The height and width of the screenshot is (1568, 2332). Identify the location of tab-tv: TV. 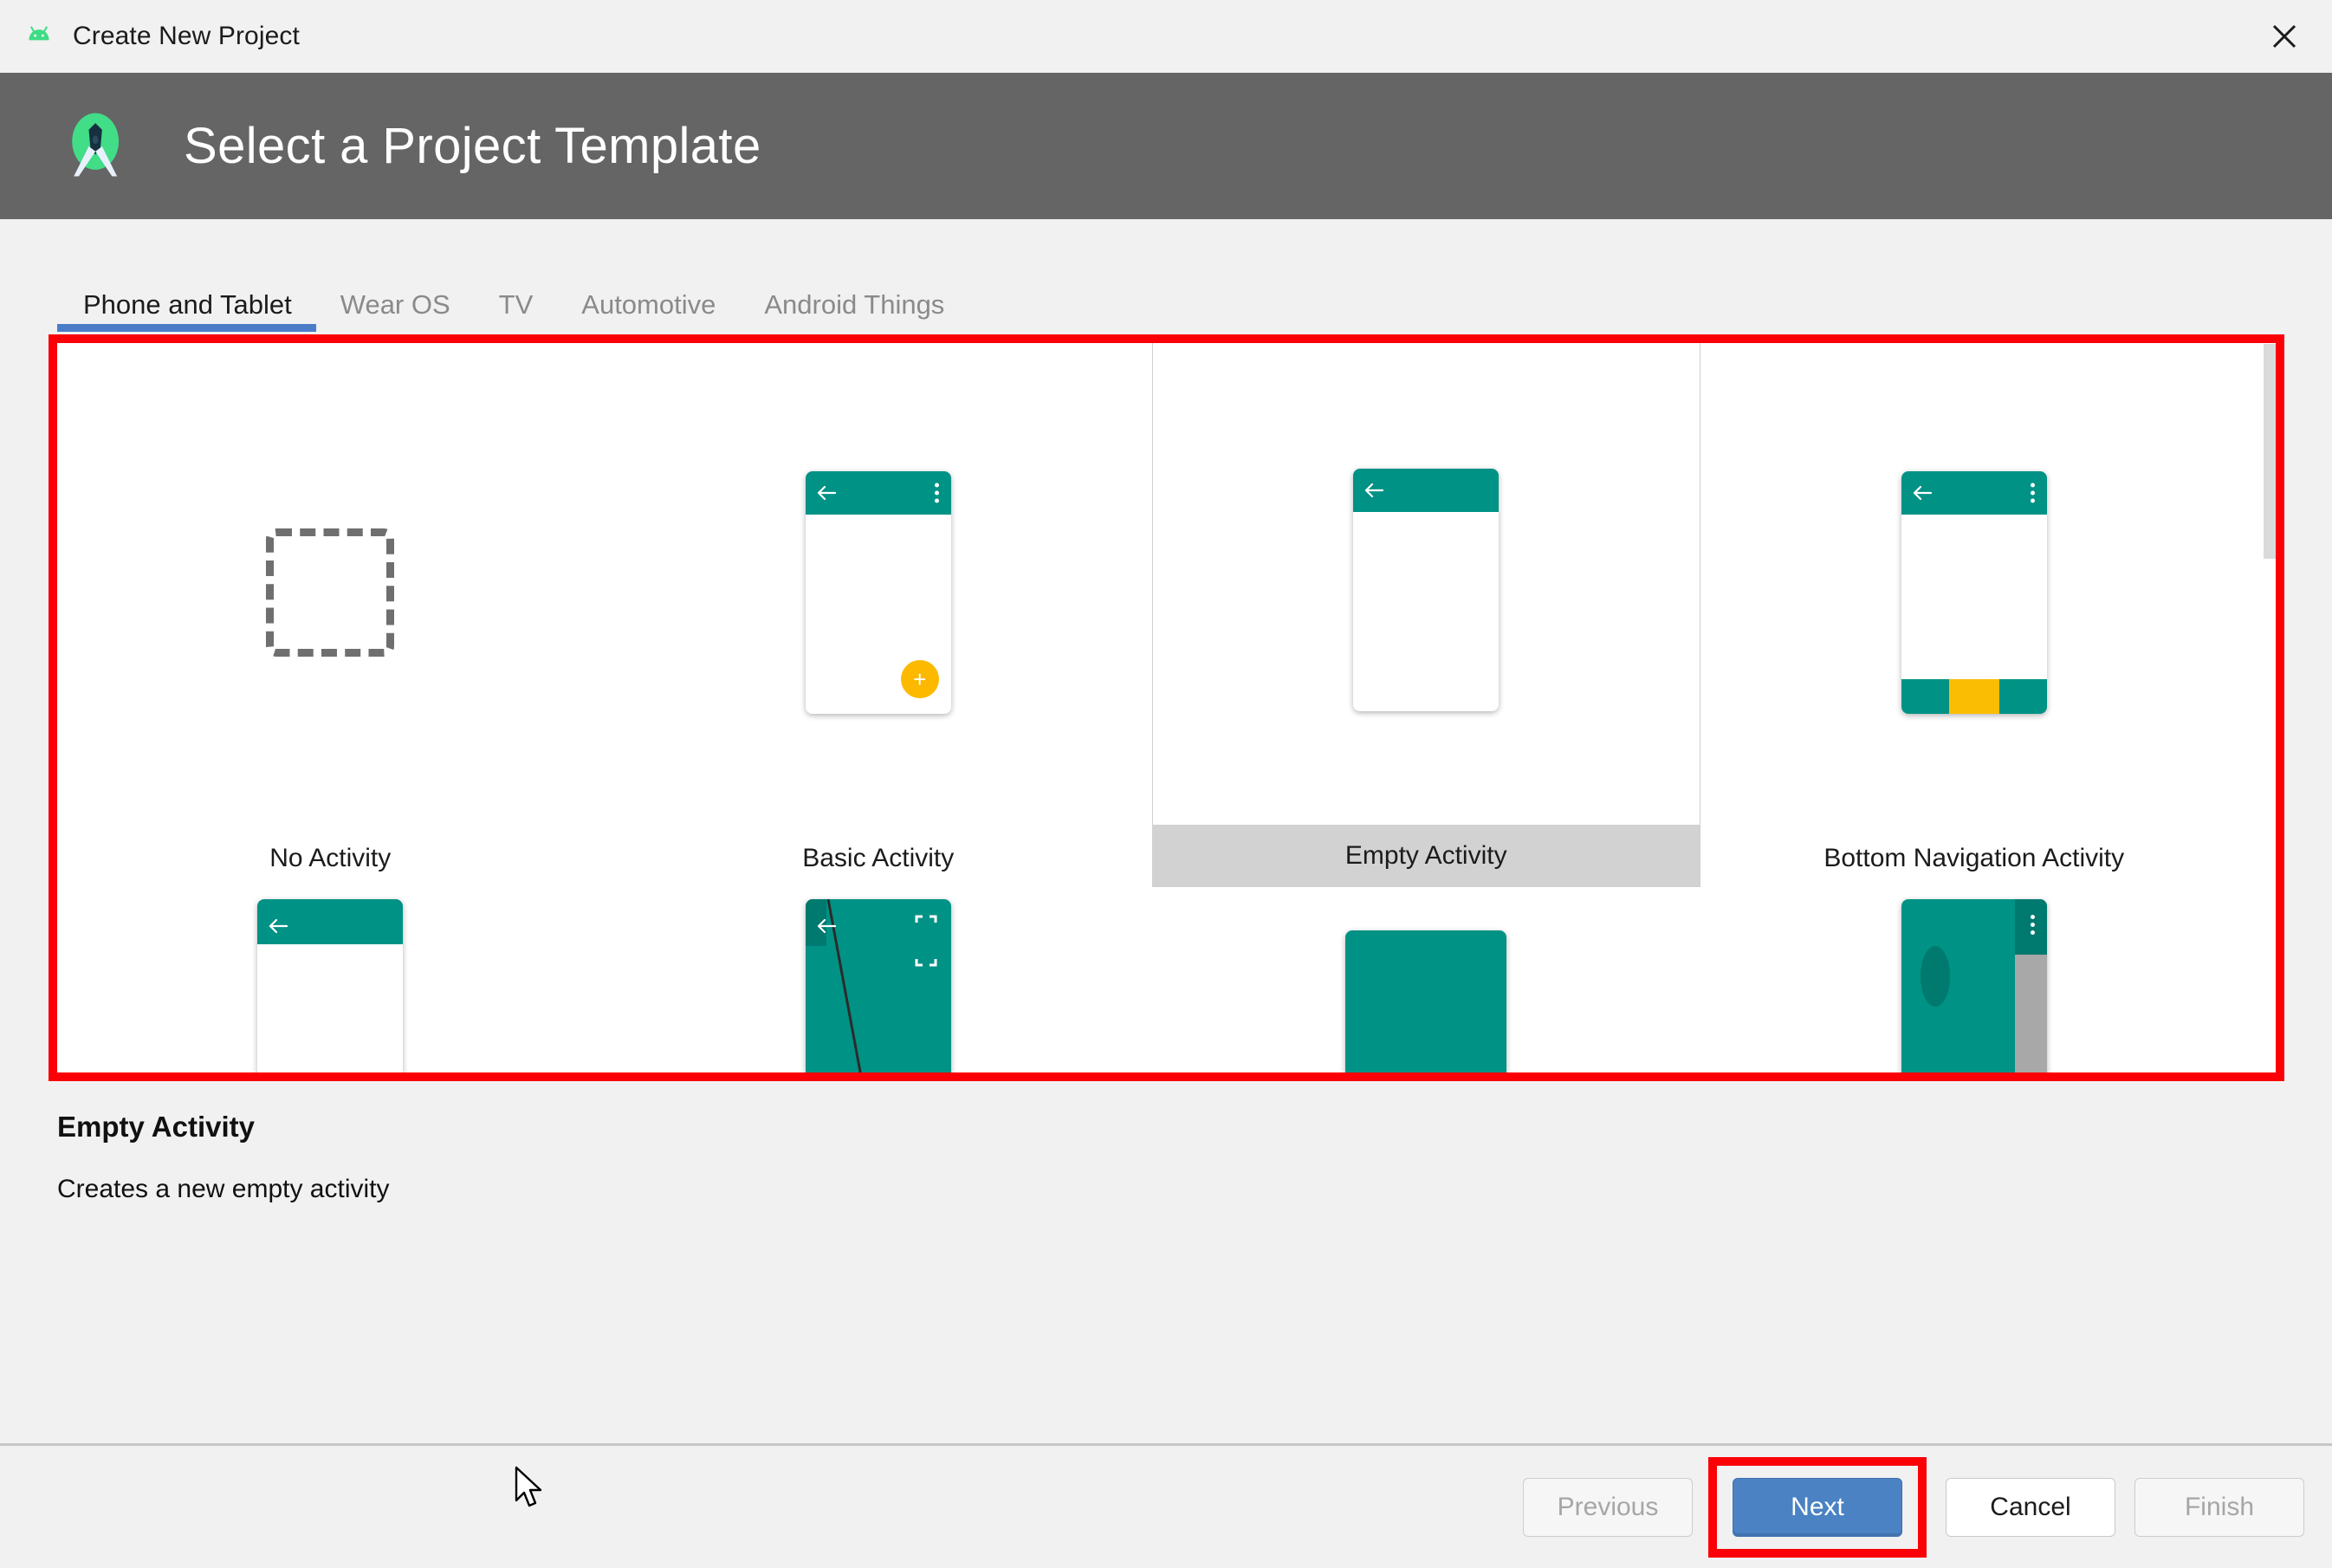
(516, 300).